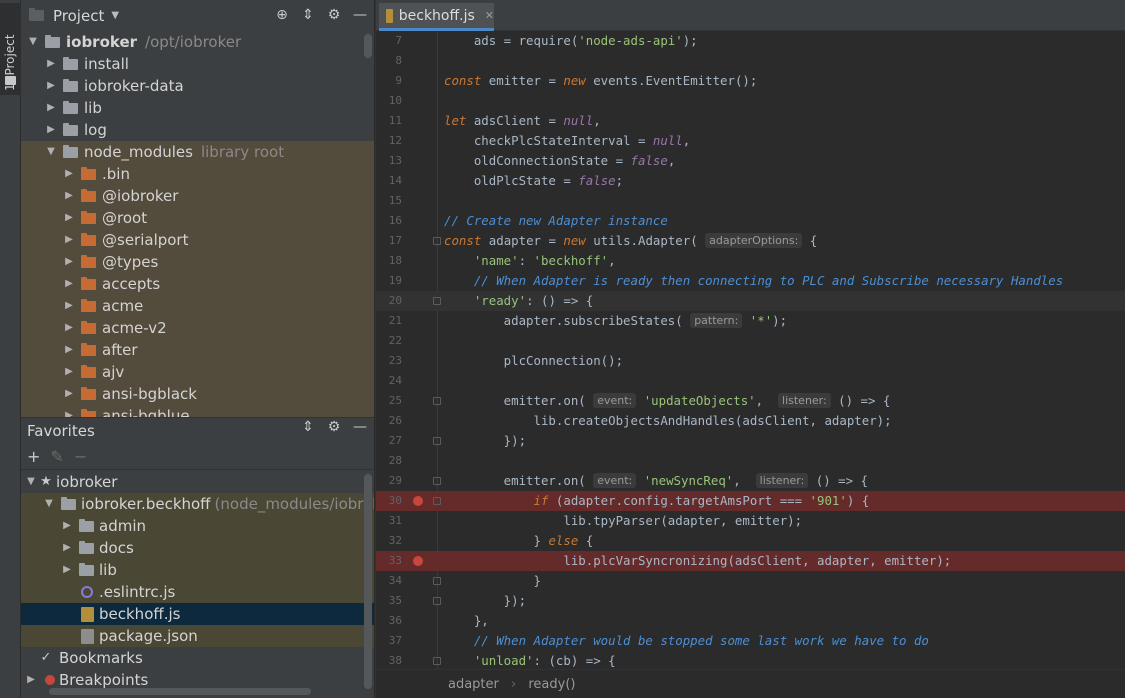 The height and width of the screenshot is (698, 1125). I want to click on code-line: 24, so click(750, 381).